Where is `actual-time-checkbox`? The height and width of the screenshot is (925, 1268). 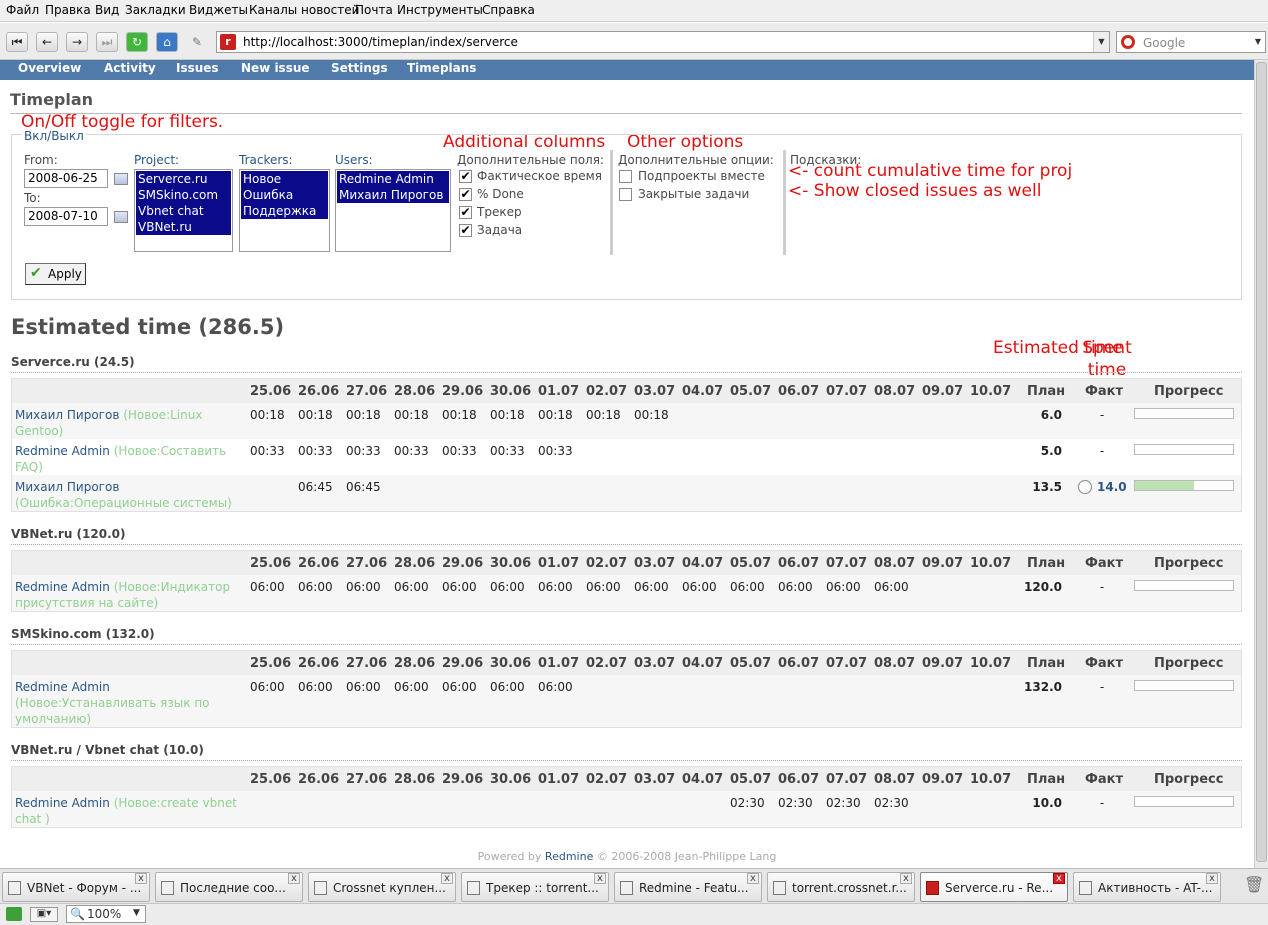
actual-time-checkbox is located at coordinates (465, 176).